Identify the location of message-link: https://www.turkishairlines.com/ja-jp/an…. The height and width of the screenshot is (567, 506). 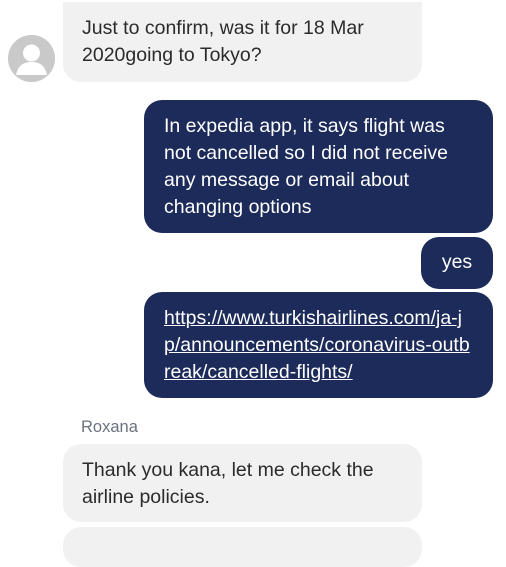
(317, 345).